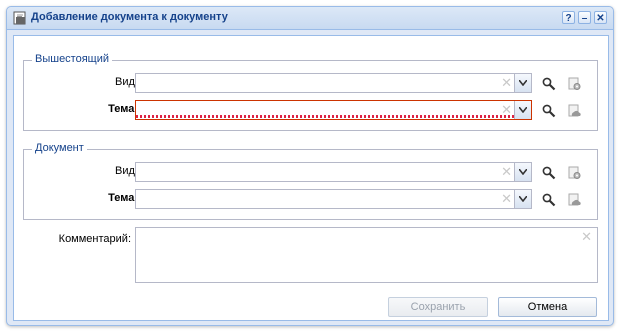 The height and width of the screenshot is (334, 624). I want to click on document-type-combo: ✕, so click(333, 172).